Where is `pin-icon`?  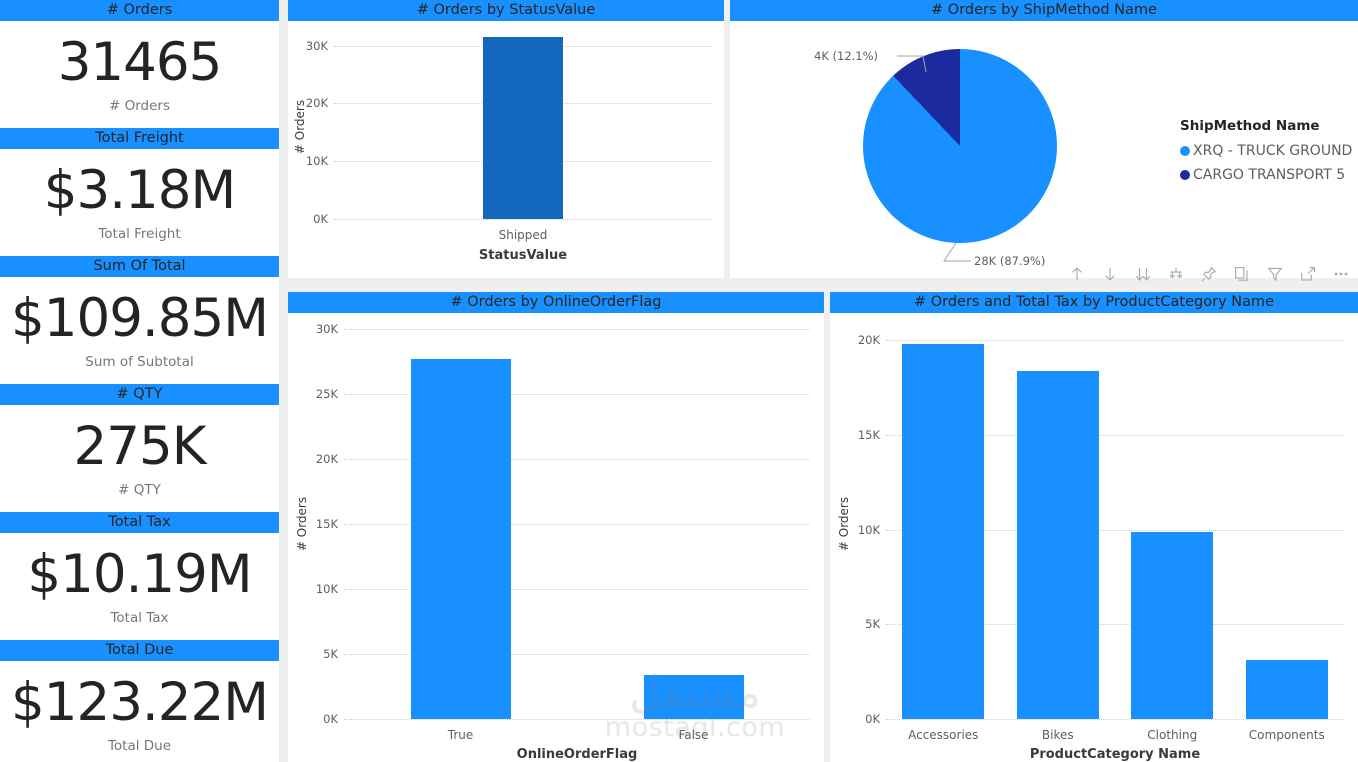 pin-icon is located at coordinates (1209, 274).